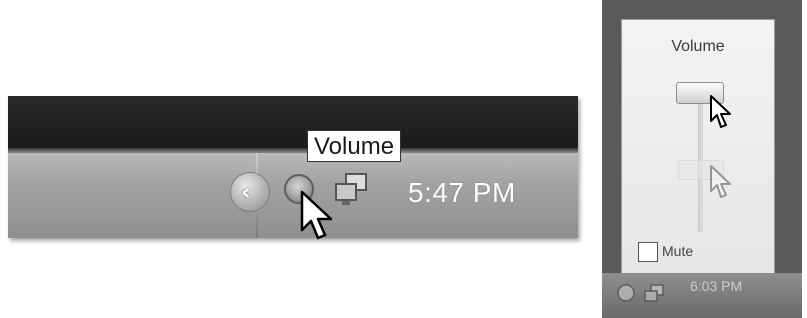 The height and width of the screenshot is (318, 807). I want to click on mute-checkbox, so click(648, 252).